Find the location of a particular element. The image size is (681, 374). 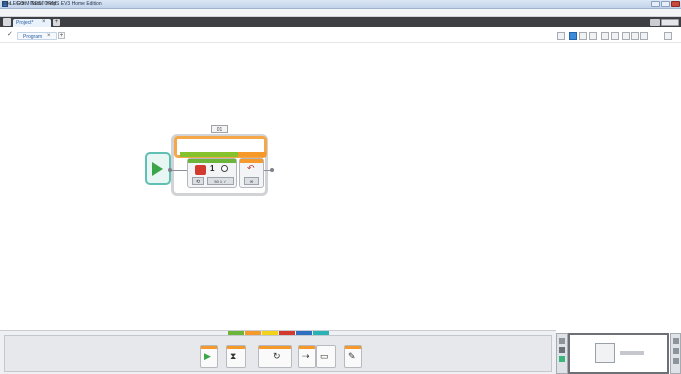

loop-sequence-bar-end is located at coordinates (252, 154).